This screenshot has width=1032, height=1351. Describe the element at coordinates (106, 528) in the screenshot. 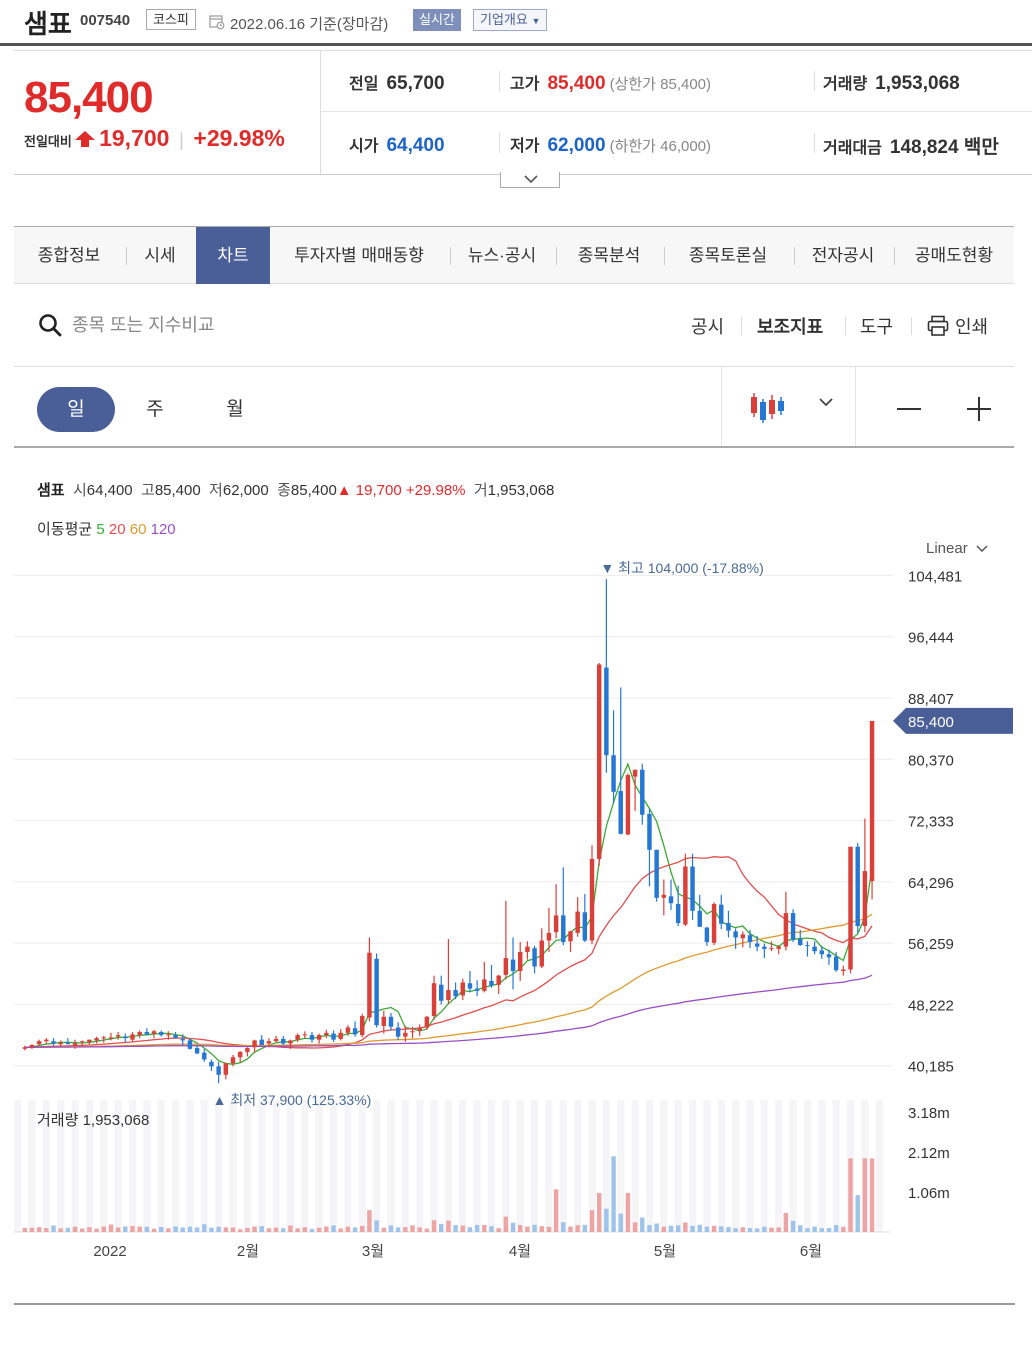

I see `moving-average-legend: 이동평균 5 20 60 120` at that location.